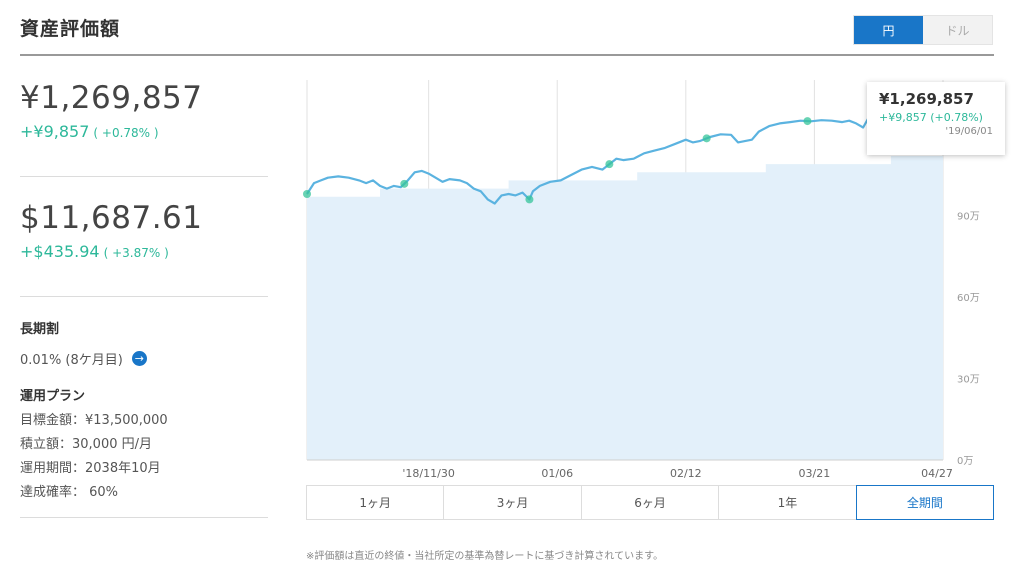 The height and width of the screenshot is (576, 1024). I want to click on footnote: ※評価額は直近の終値・当社所定の基準為替レートに基づき計算されています。, so click(485, 556).